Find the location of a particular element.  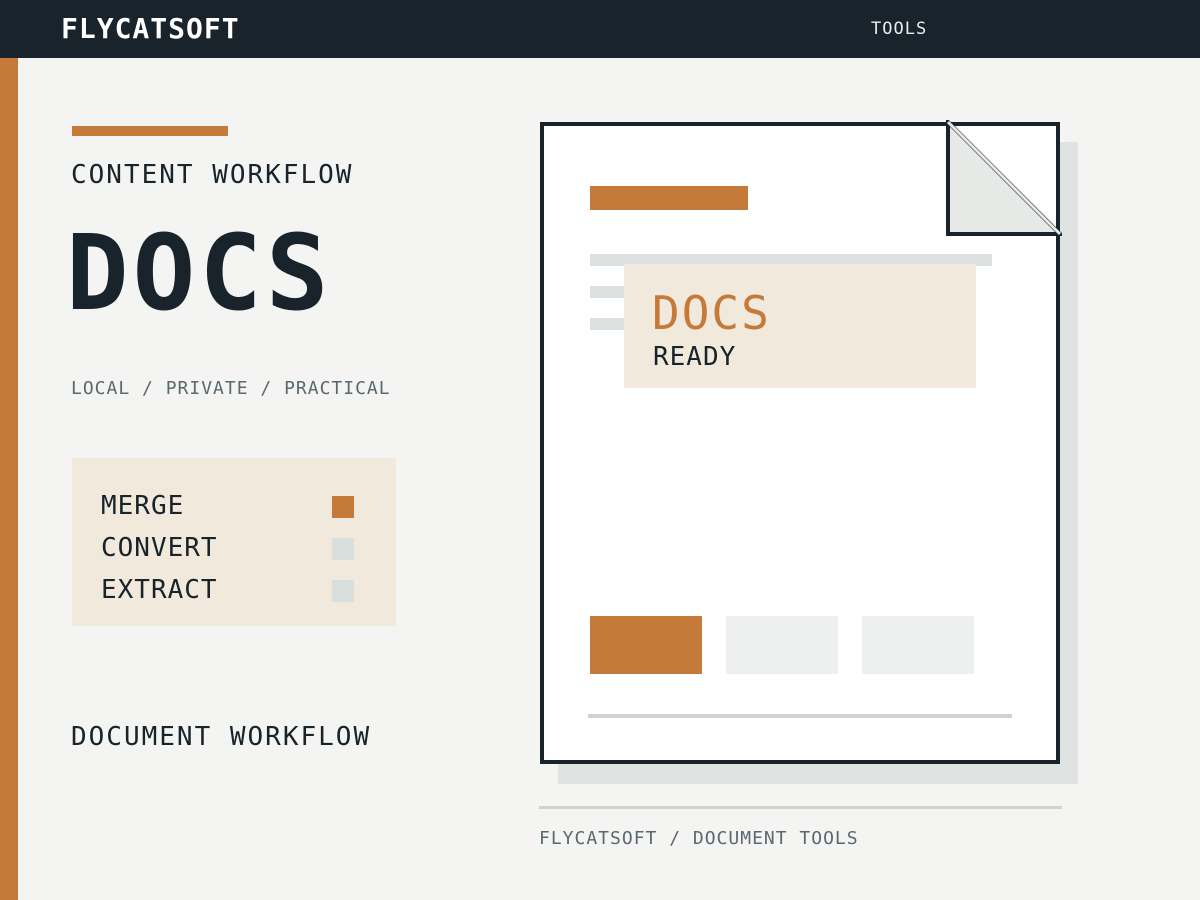

left-accent-stripe is located at coordinates (9, 479).